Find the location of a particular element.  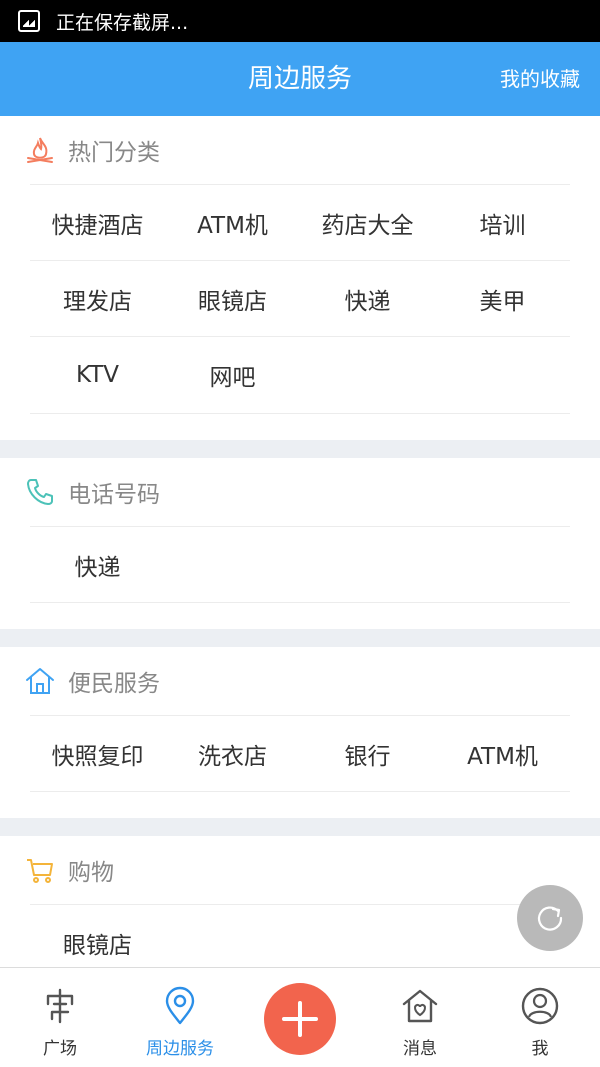

section-header: 电话号码 is located at coordinates (298, 492).